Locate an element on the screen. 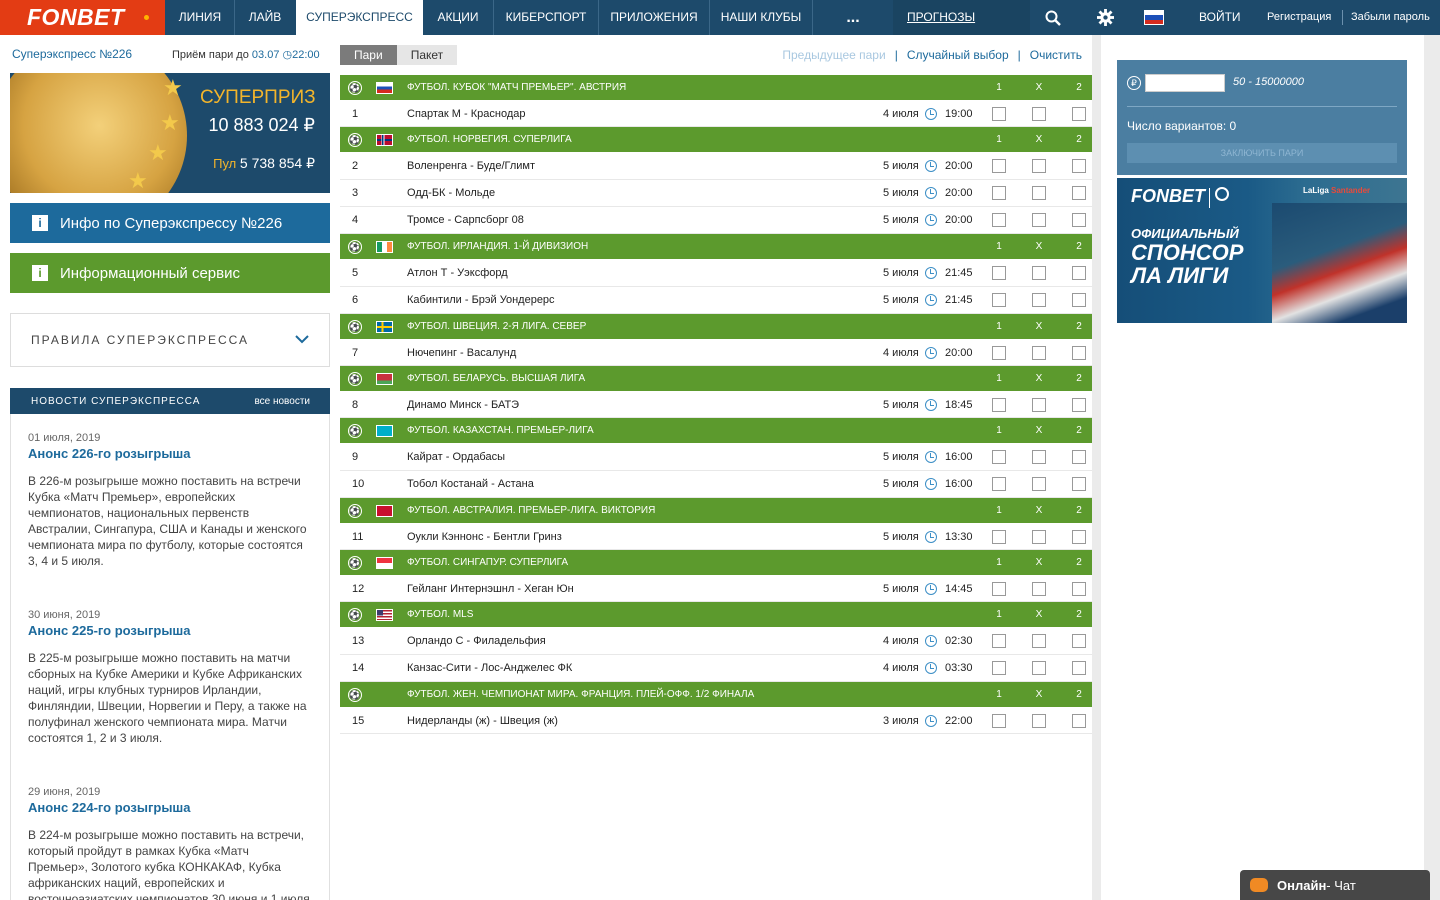  event-time: 19:00 is located at coordinates (959, 114).